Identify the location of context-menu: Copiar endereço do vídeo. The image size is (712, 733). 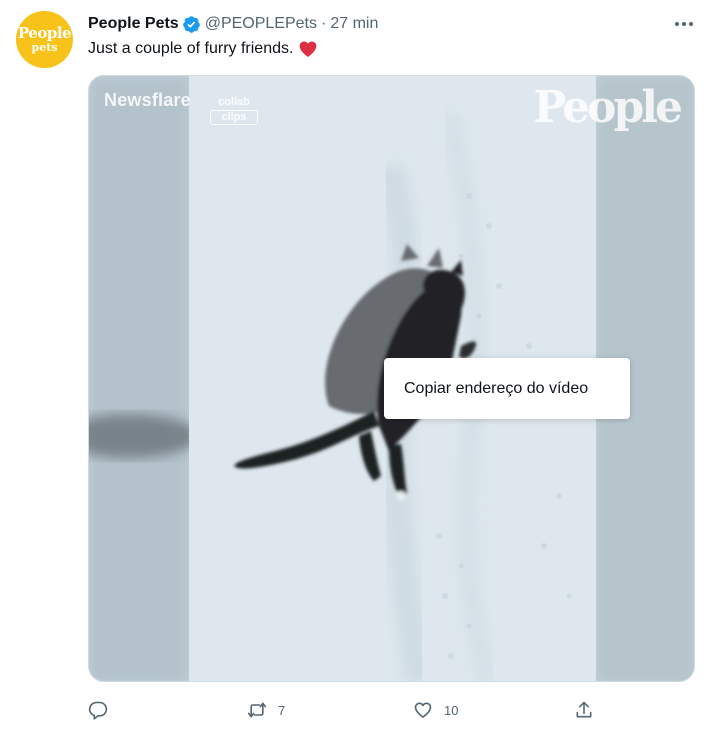
(507, 388).